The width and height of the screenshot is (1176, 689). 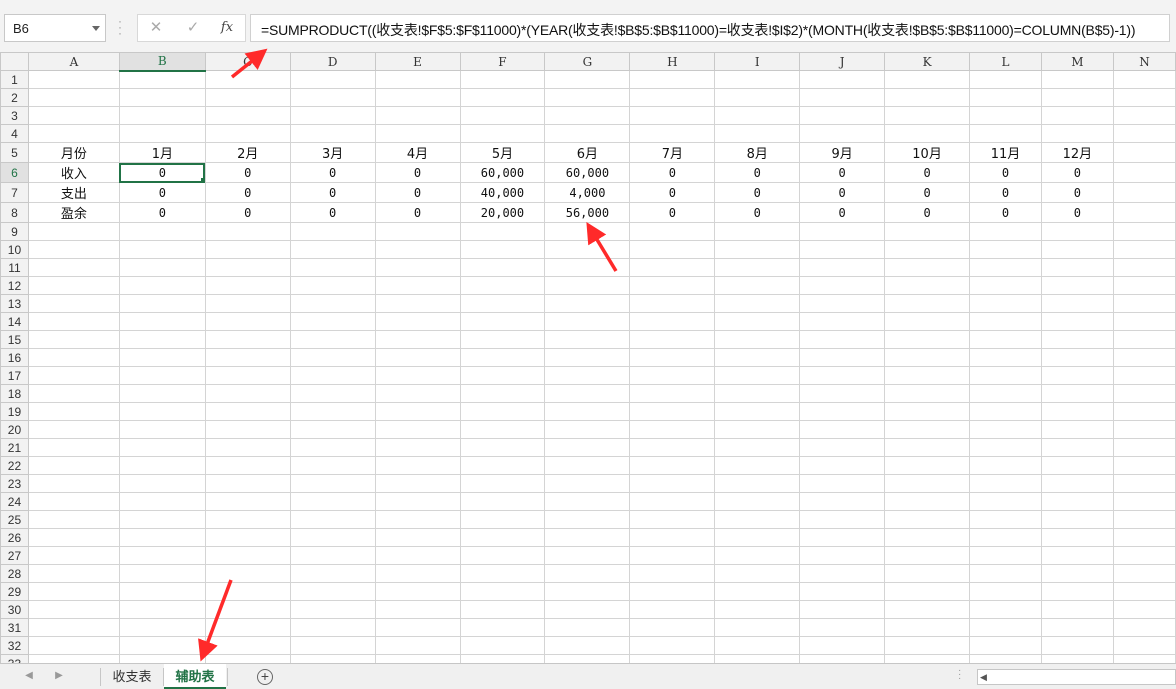 What do you see at coordinates (247, 192) in the screenshot?
I see `cell-C7: 0` at bounding box center [247, 192].